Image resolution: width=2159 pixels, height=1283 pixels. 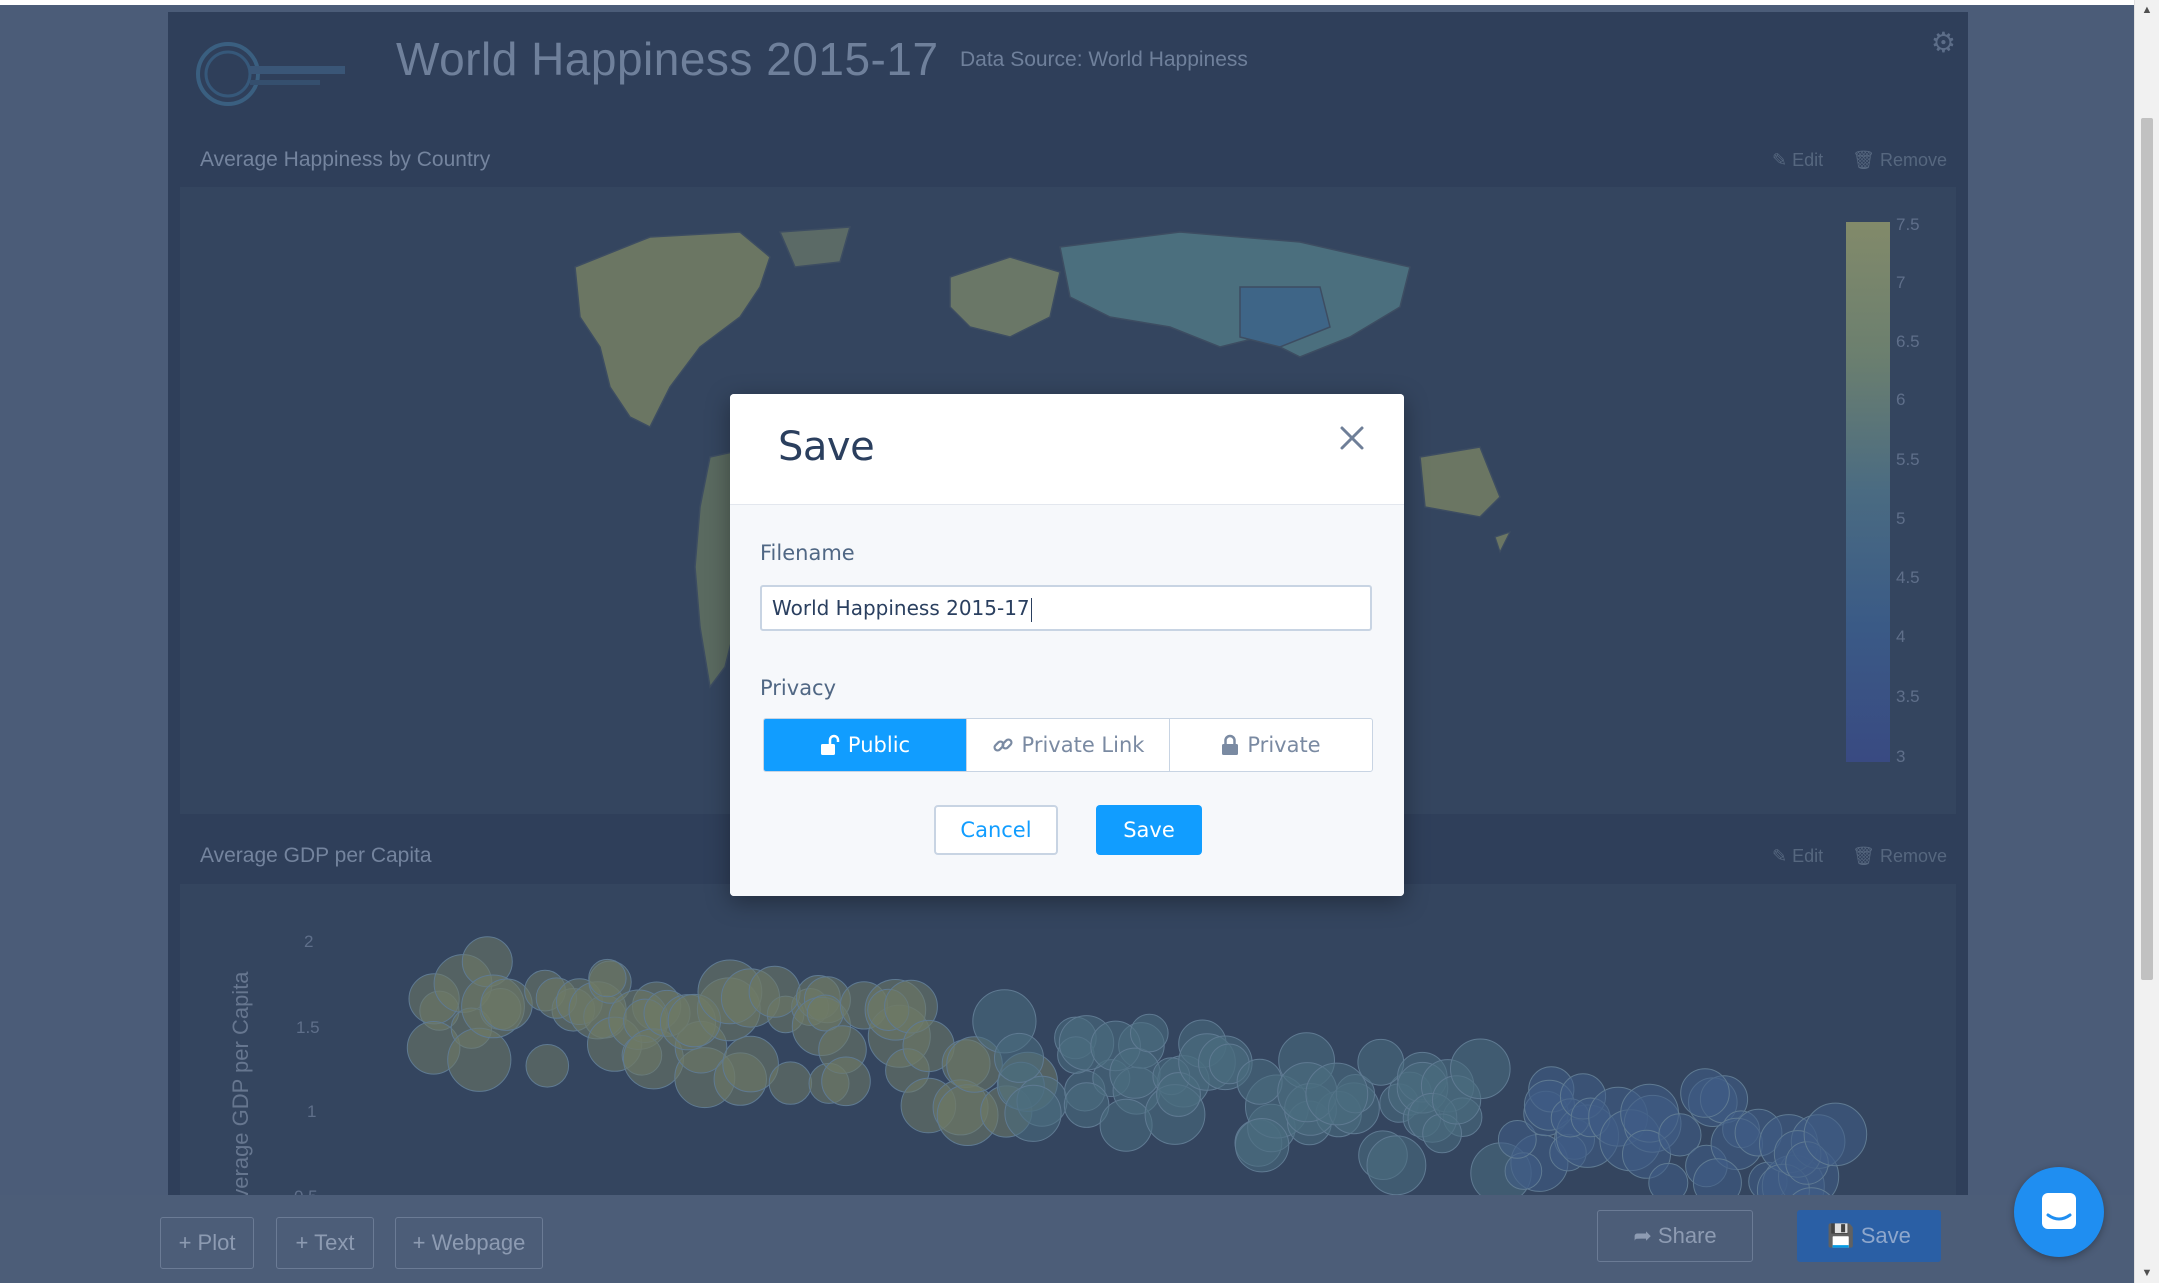 What do you see at coordinates (1908, 459) in the screenshot?
I see `colorbar-tick: 5.5` at bounding box center [1908, 459].